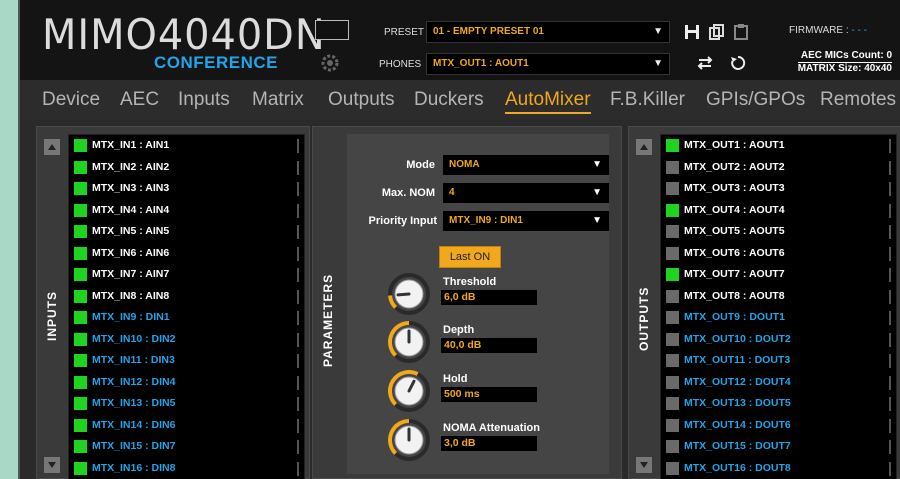 This screenshot has height=479, width=900. What do you see at coordinates (647, 100) in the screenshot?
I see `tab-fbkiller: F.B.Killer` at bounding box center [647, 100].